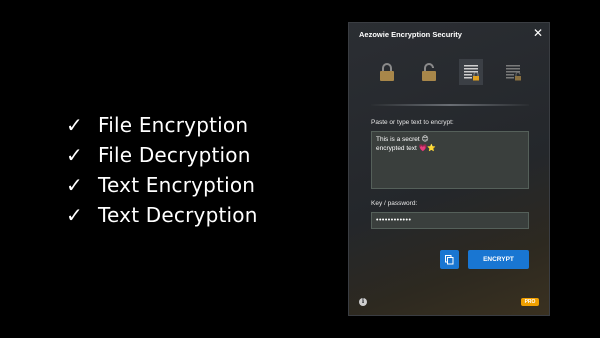  Describe the element at coordinates (363, 302) in the screenshot. I see `info-icon: i` at that location.